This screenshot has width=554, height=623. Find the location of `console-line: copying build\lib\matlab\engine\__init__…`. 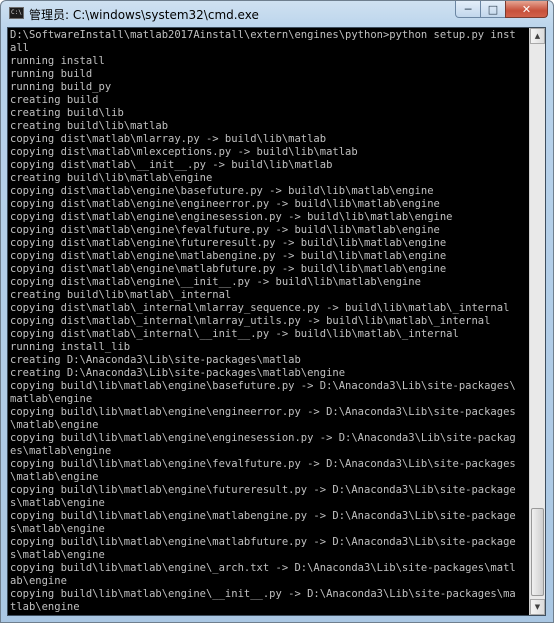

console-line: copying build\lib\matlab\engine\__init__… is located at coordinates (263, 594).